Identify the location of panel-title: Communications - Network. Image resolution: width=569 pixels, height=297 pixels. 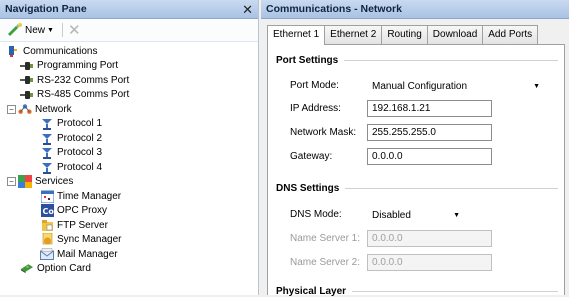
(334, 9).